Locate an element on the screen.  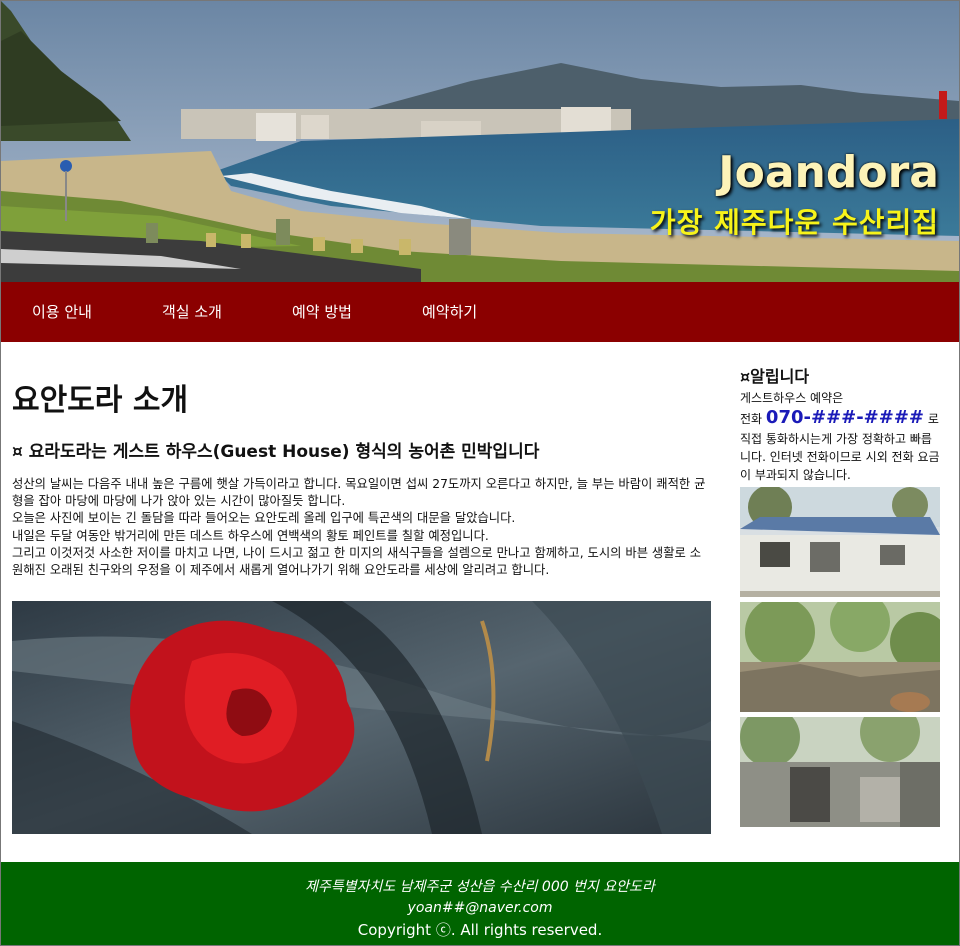
phone-prefix: 전화 is located at coordinates (751, 419).